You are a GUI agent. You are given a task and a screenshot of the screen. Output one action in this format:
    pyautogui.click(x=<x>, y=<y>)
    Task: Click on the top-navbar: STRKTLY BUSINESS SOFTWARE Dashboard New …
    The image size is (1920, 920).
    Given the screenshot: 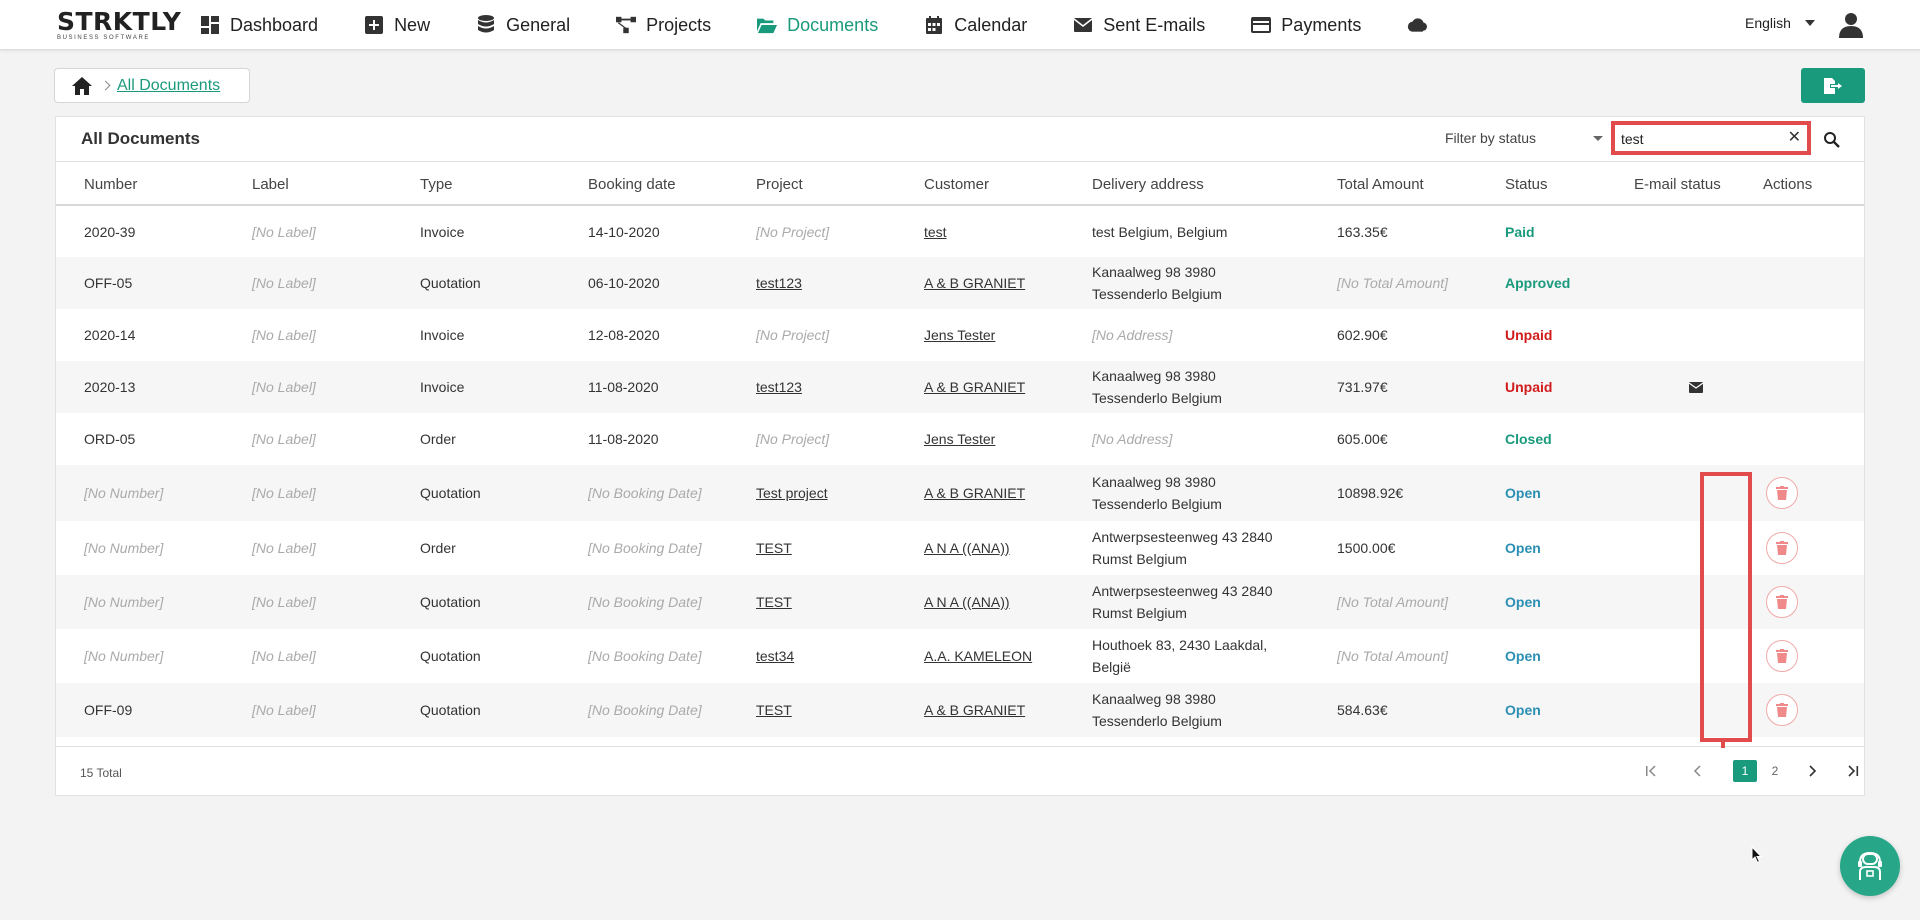 What is the action you would take?
    pyautogui.click(x=960, y=25)
    